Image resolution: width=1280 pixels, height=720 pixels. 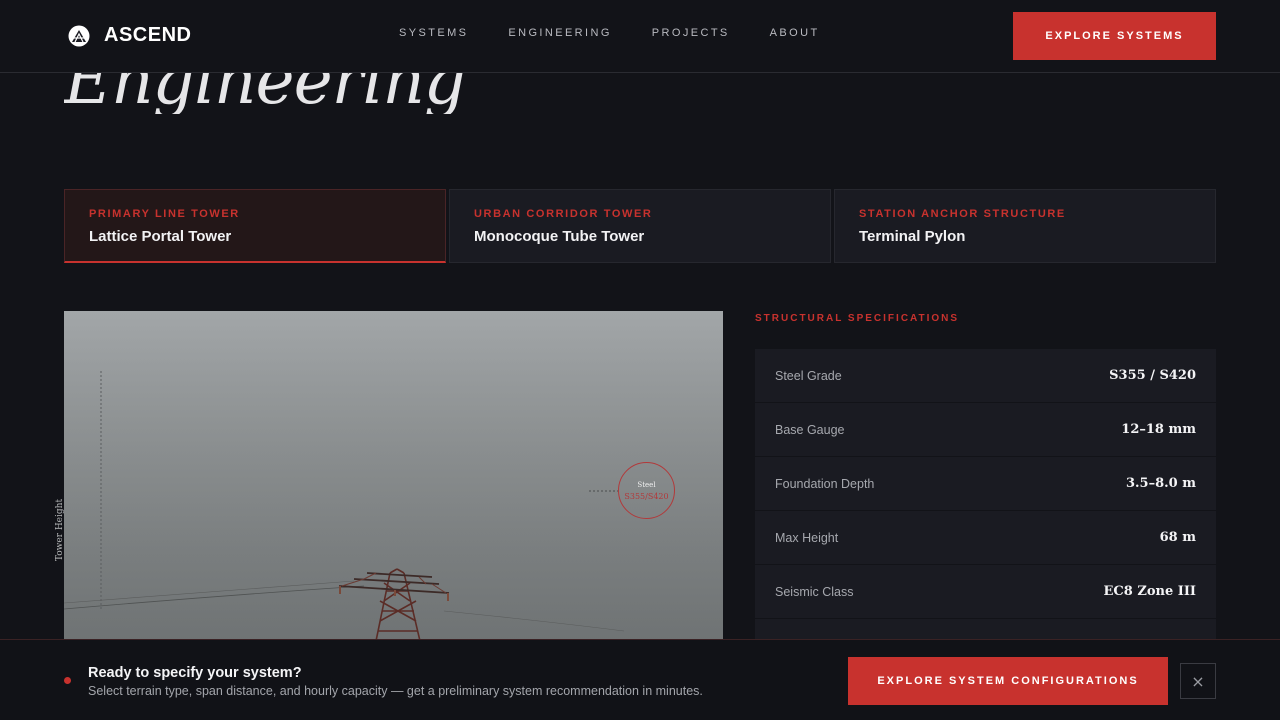 I want to click on tab-title: Monocoque Tube Tower, so click(x=559, y=236).